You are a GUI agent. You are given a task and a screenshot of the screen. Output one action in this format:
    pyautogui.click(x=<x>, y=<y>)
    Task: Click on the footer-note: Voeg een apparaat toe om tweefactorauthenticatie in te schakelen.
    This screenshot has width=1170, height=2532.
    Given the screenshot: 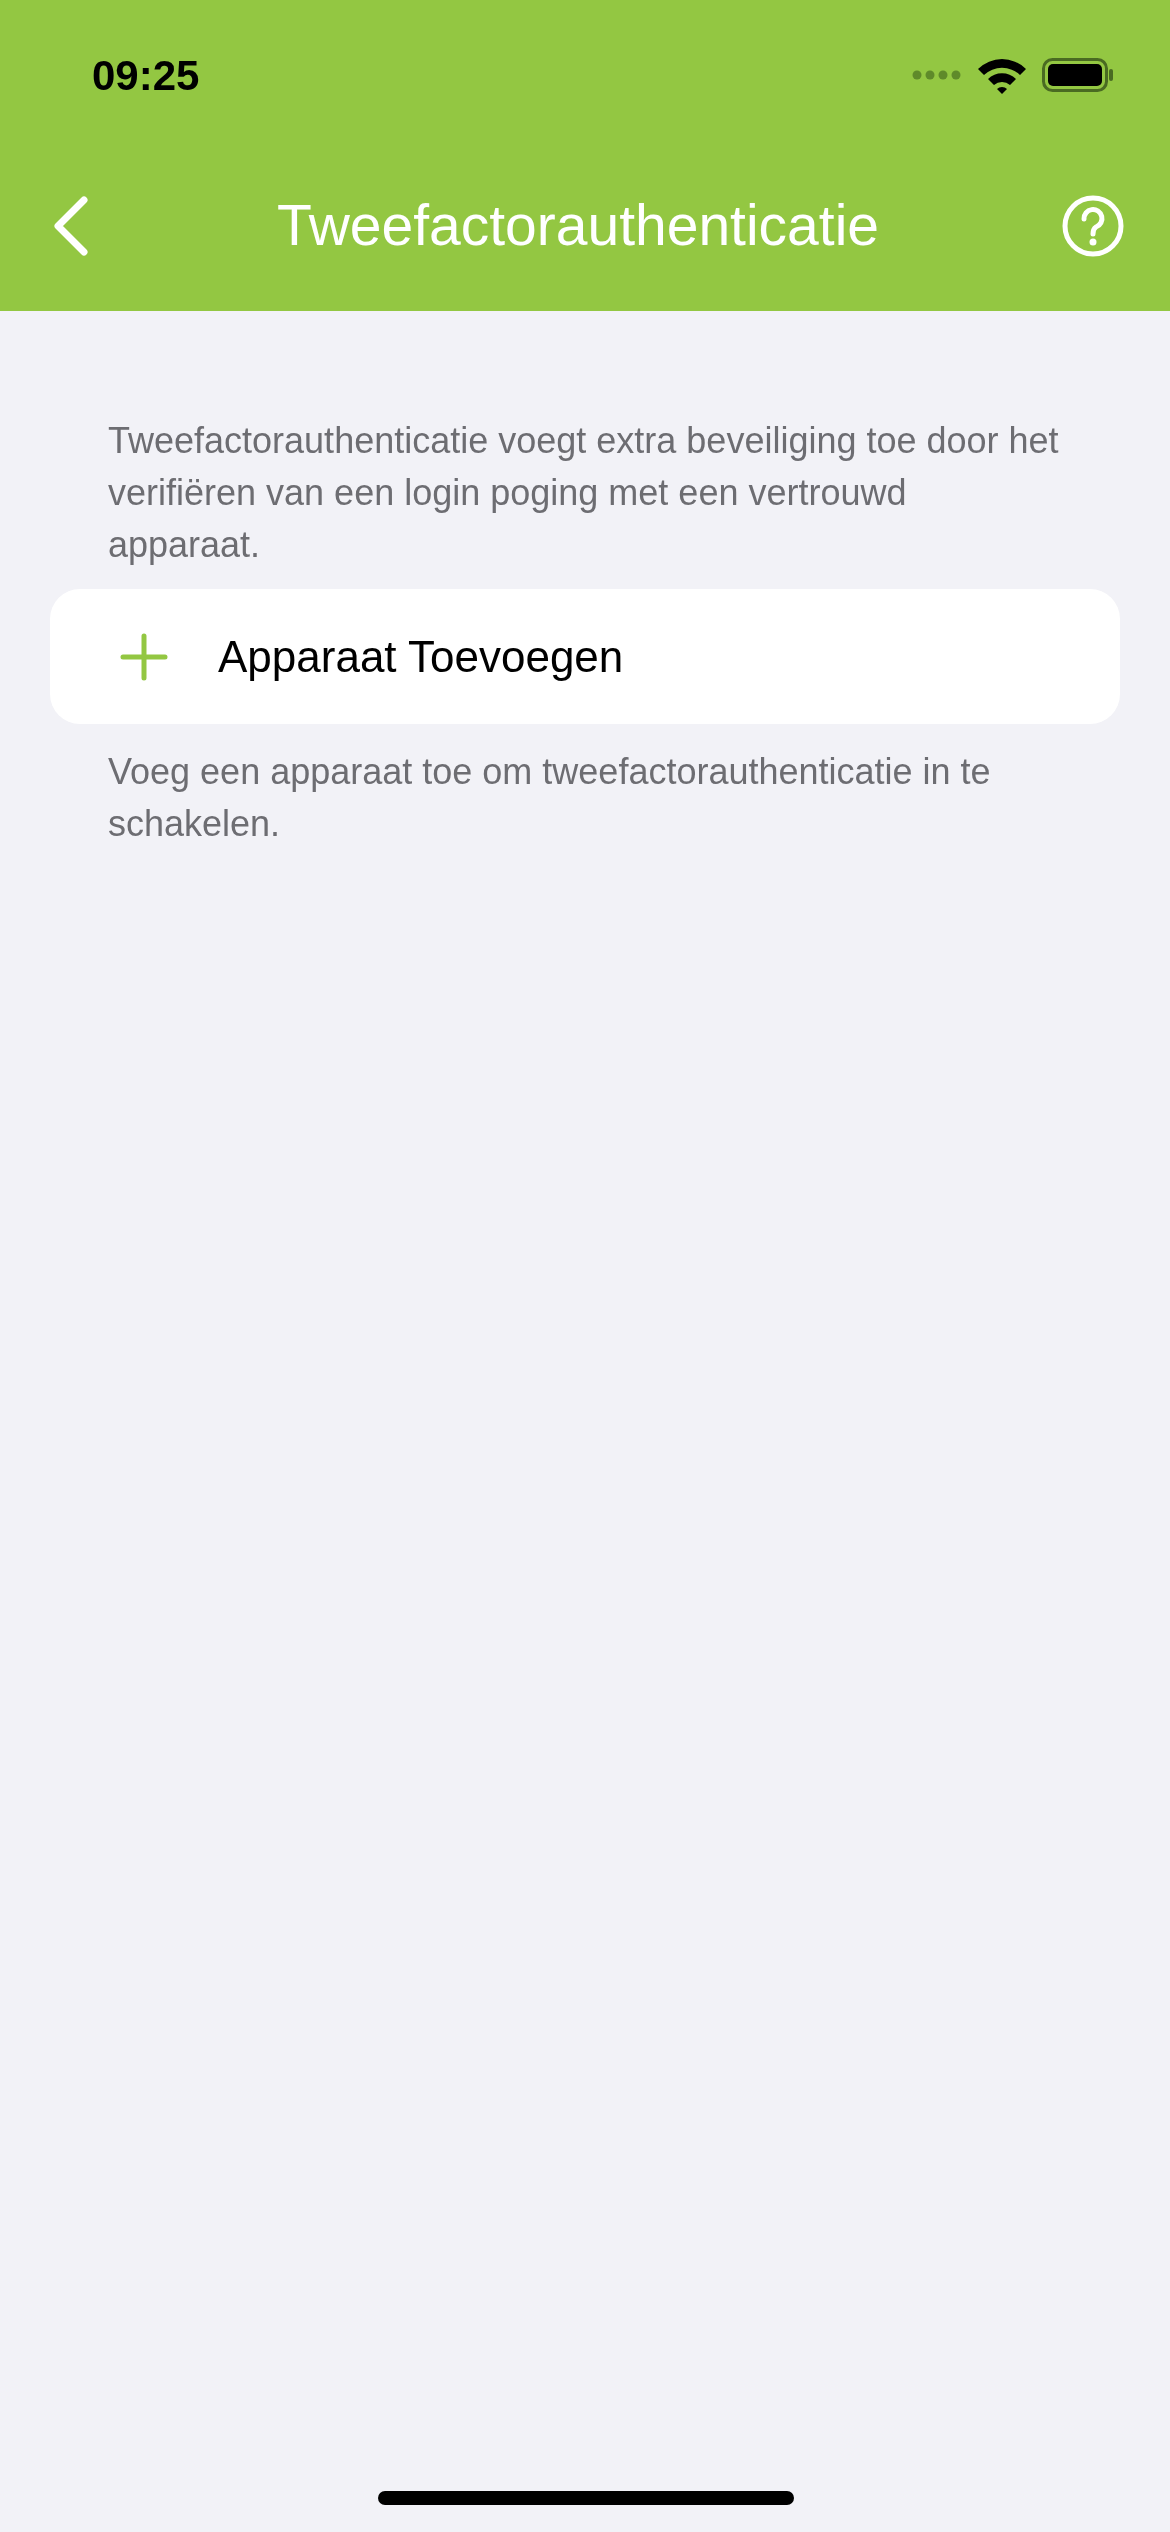 What is the action you would take?
    pyautogui.click(x=549, y=798)
    